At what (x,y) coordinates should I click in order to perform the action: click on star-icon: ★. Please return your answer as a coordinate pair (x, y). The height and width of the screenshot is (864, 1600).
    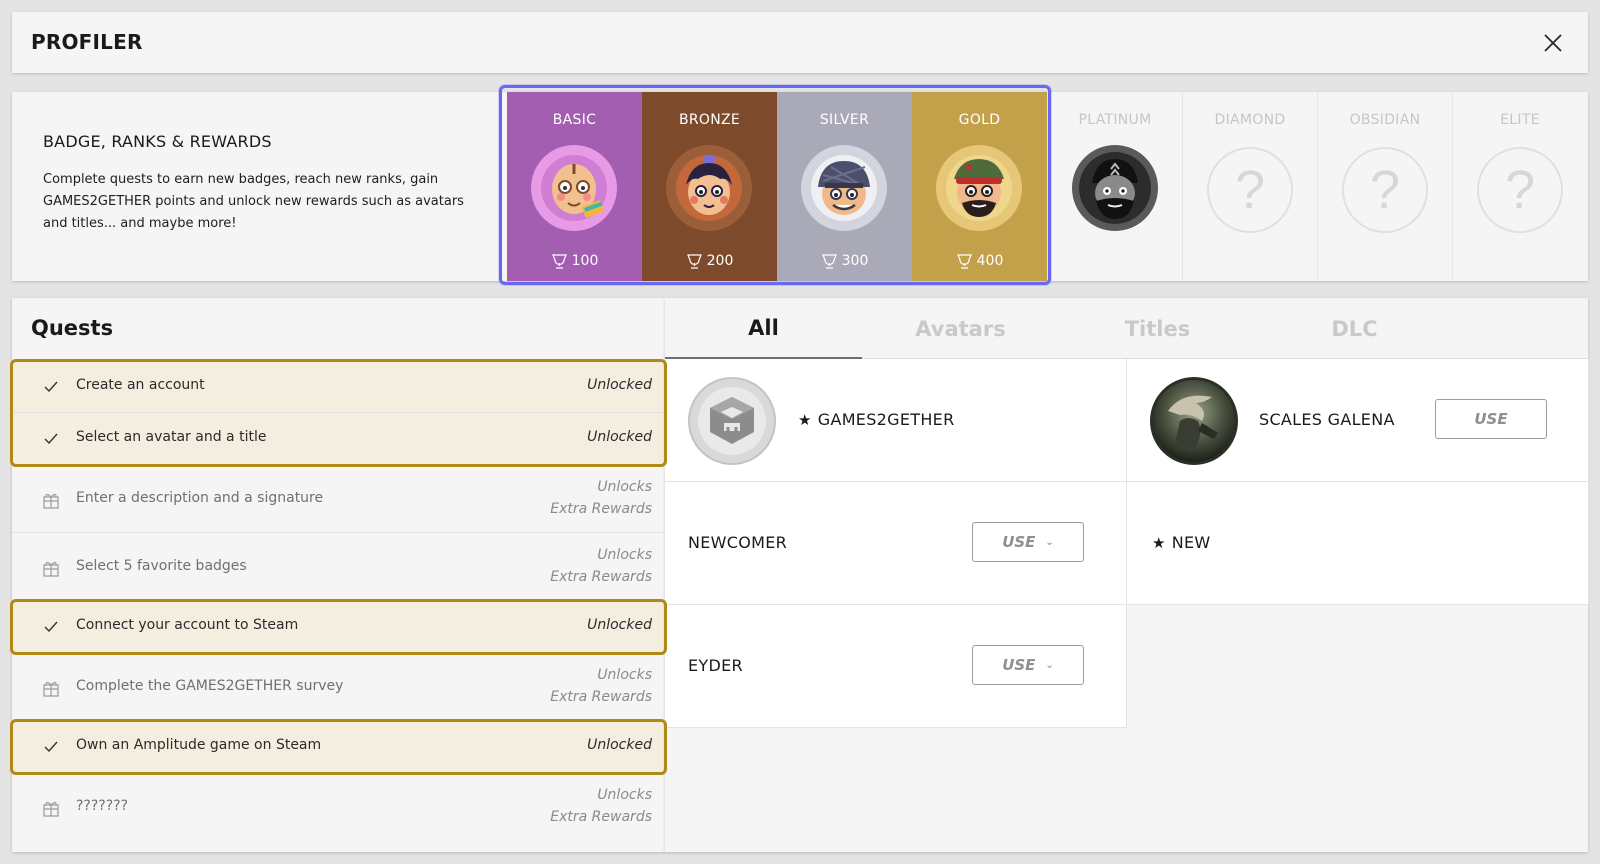
    Looking at the image, I should click on (805, 420).